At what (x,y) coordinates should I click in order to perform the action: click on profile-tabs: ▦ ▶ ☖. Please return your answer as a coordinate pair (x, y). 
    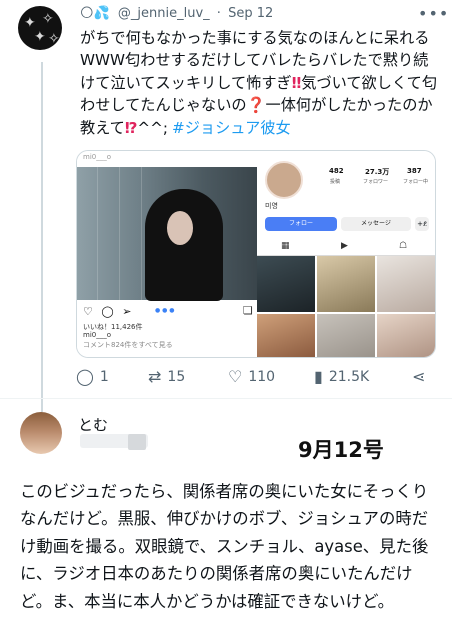
    Looking at the image, I should click on (346, 247).